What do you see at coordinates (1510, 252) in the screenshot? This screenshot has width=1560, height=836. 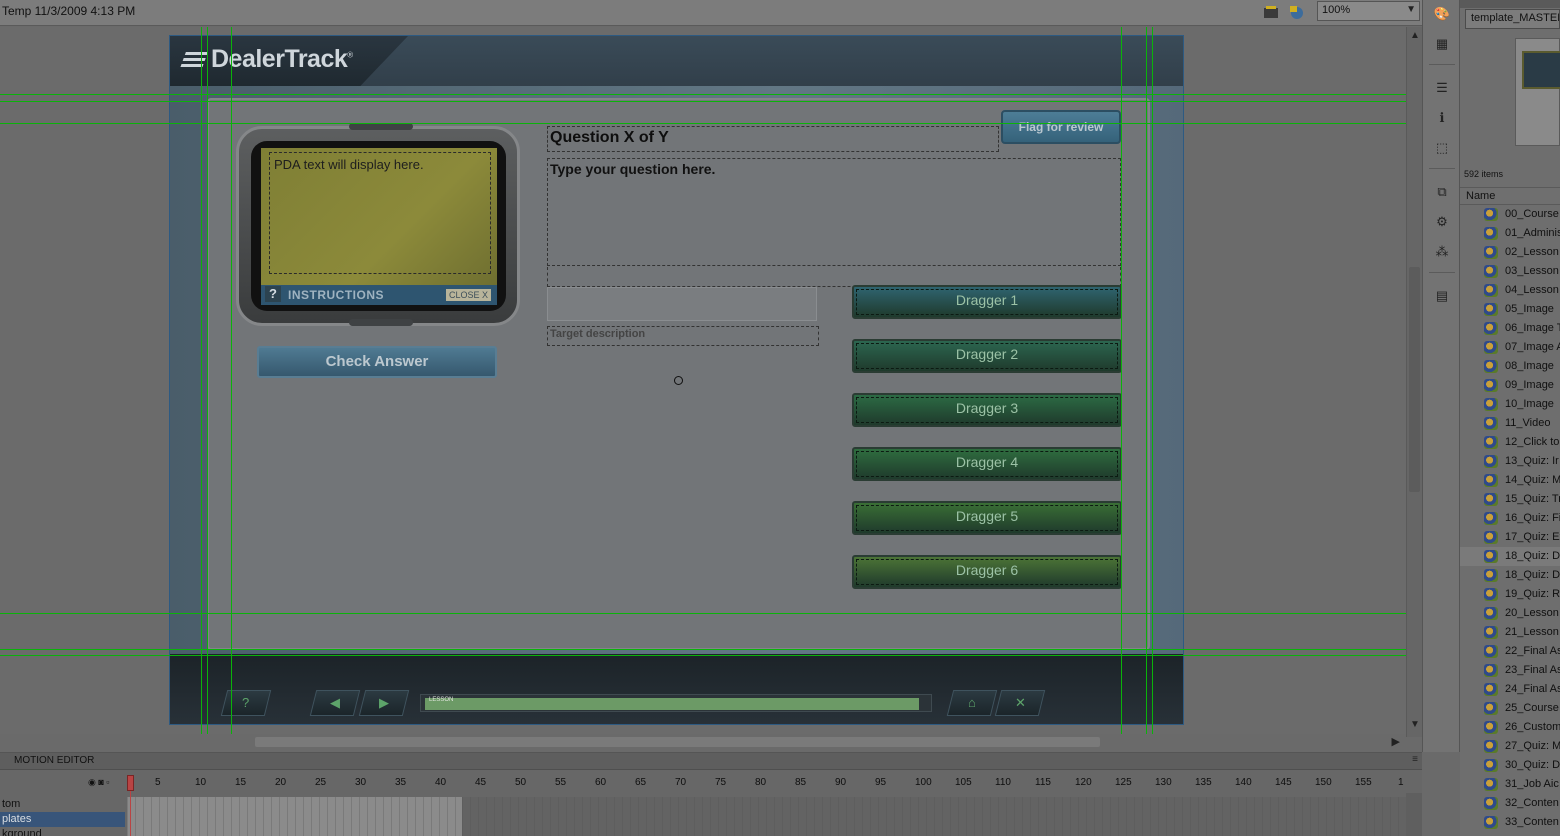 I see `library-item: 02_Lesson` at bounding box center [1510, 252].